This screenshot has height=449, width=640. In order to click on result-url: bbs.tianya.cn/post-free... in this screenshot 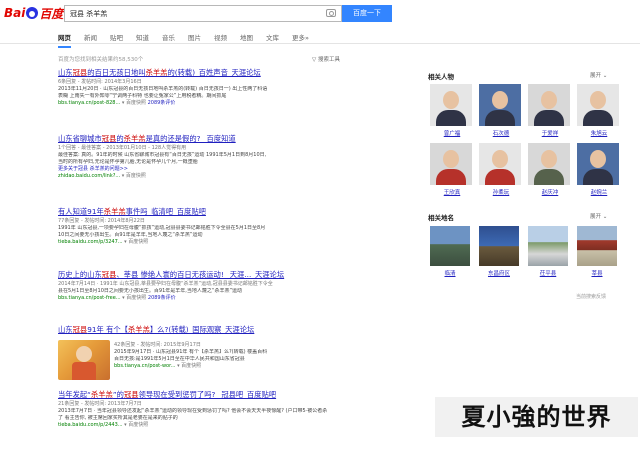, I will do `click(89, 298)`.